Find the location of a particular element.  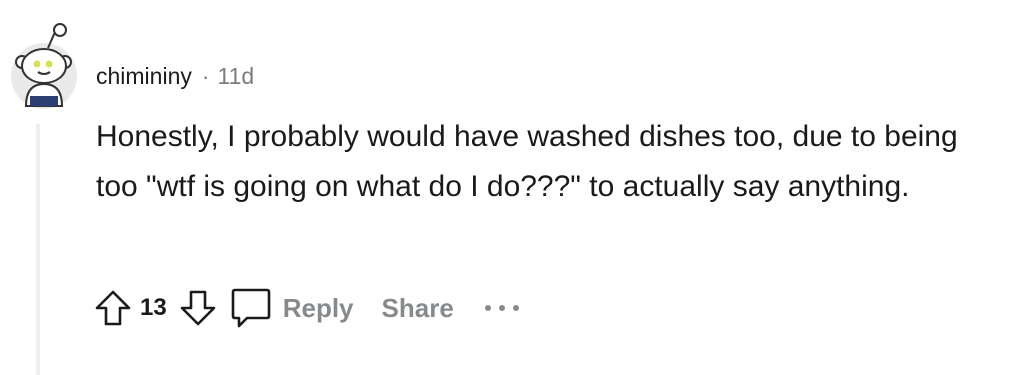

reply-button: Reply is located at coordinates (291, 308).